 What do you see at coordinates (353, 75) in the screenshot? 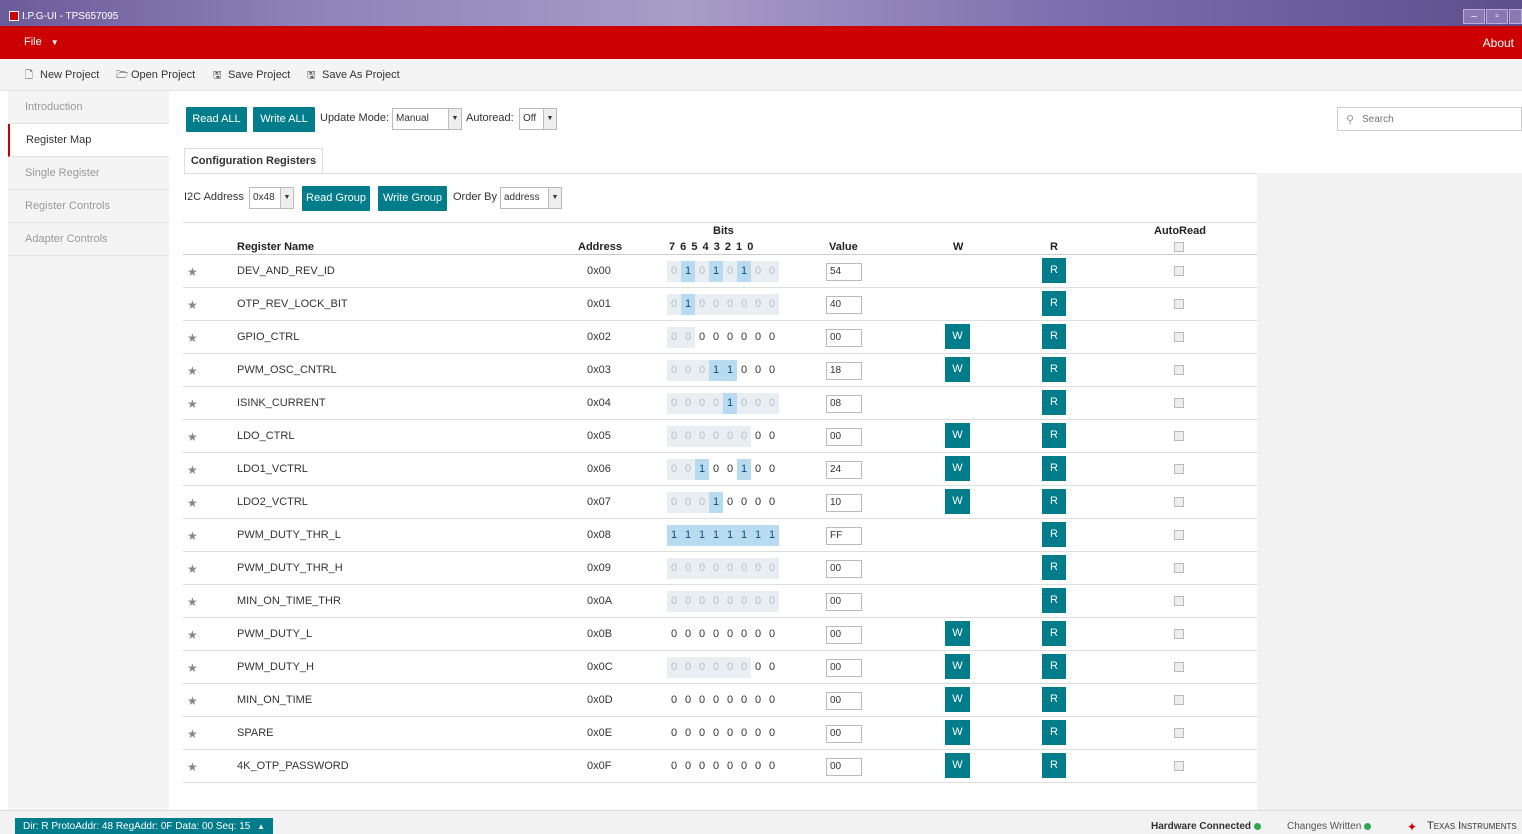
I see `save-as-project-button: 🖫 Save As Project` at bounding box center [353, 75].